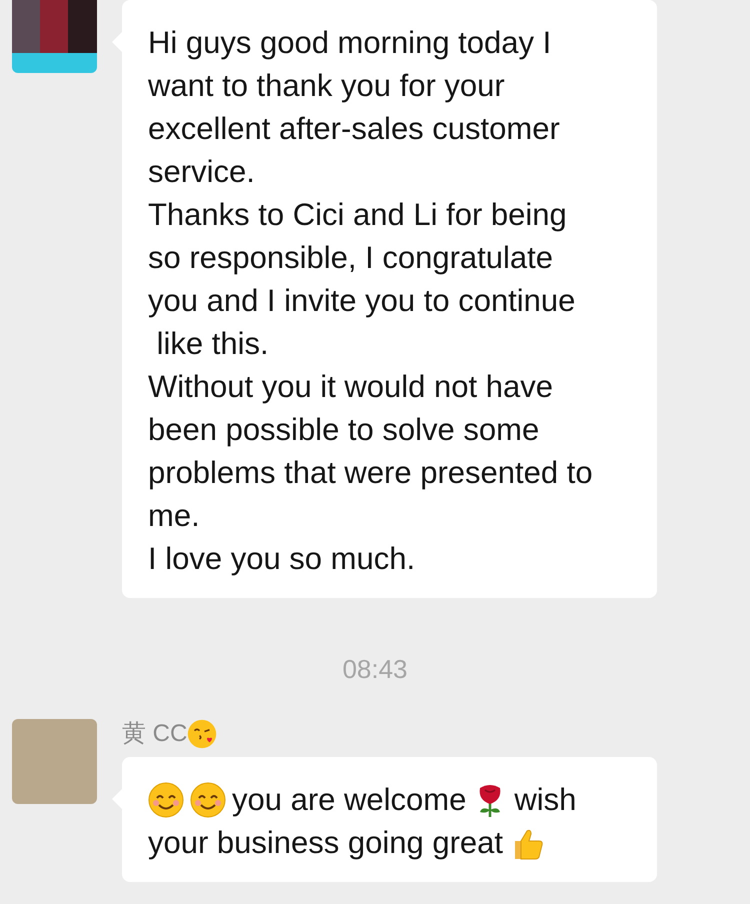 The width and height of the screenshot is (750, 904). I want to click on sender-name: 黄 CC, so click(155, 734).